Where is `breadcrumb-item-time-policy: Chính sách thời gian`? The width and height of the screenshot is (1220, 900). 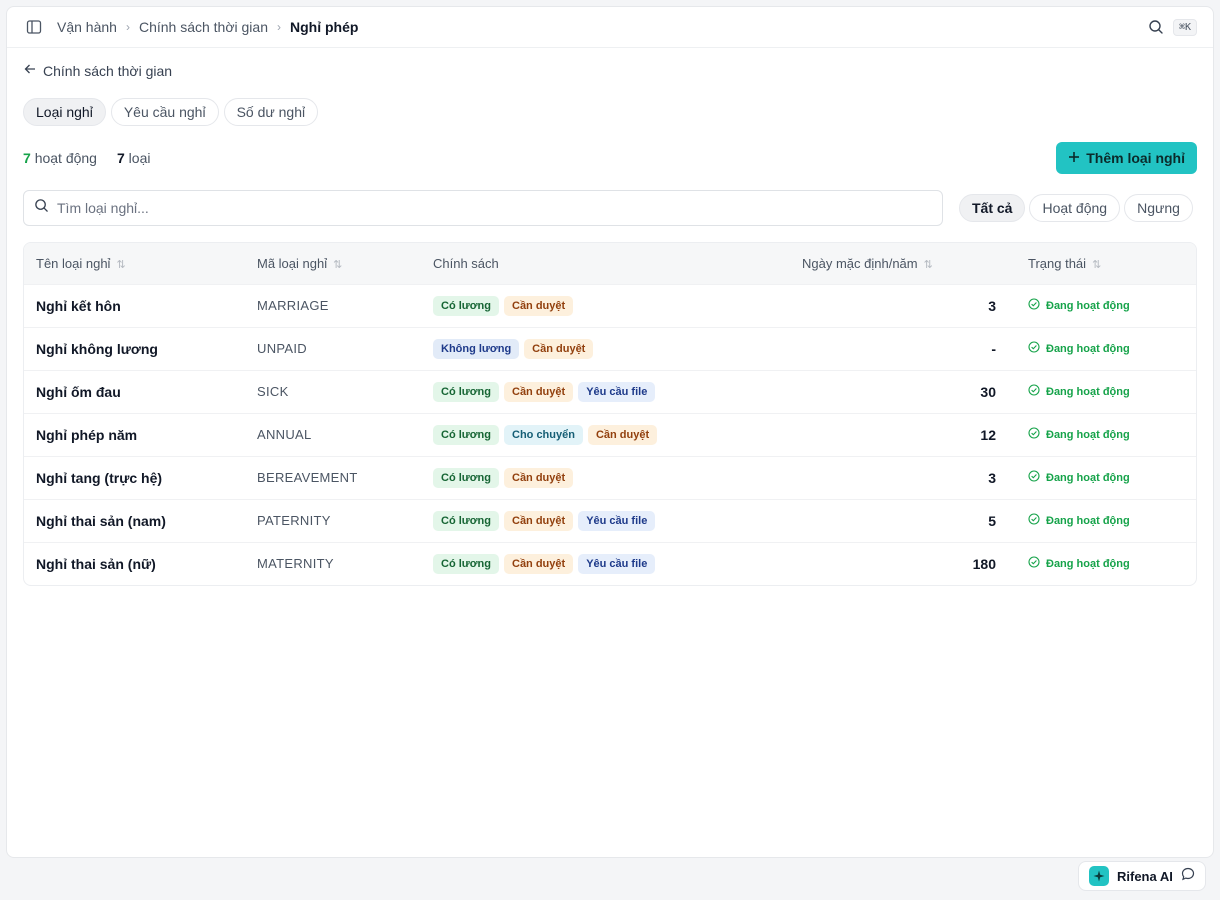
breadcrumb-item-time-policy: Chính sách thời gian is located at coordinates (203, 27).